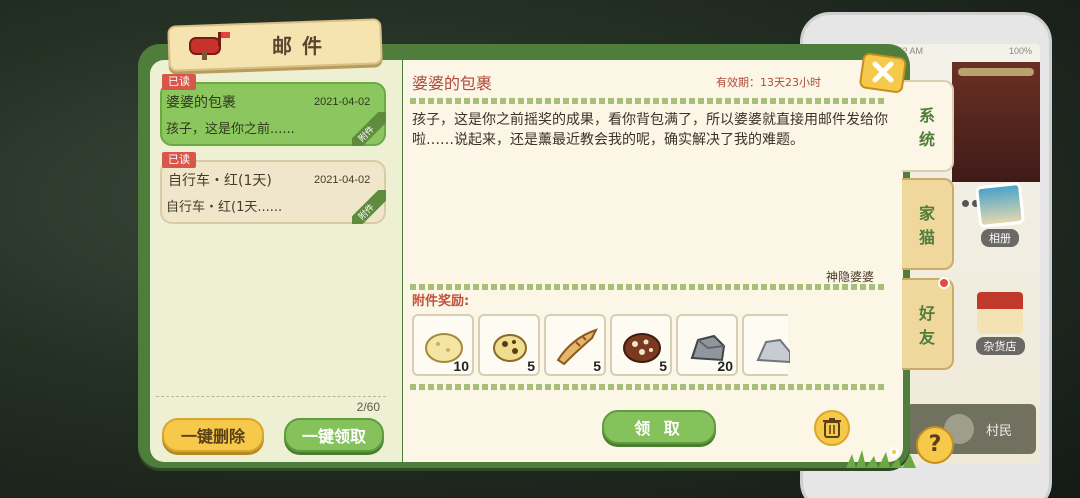 The width and height of the screenshot is (1080, 498). What do you see at coordinates (928, 126) in the screenshot?
I see `tab-system: 系 统` at bounding box center [928, 126].